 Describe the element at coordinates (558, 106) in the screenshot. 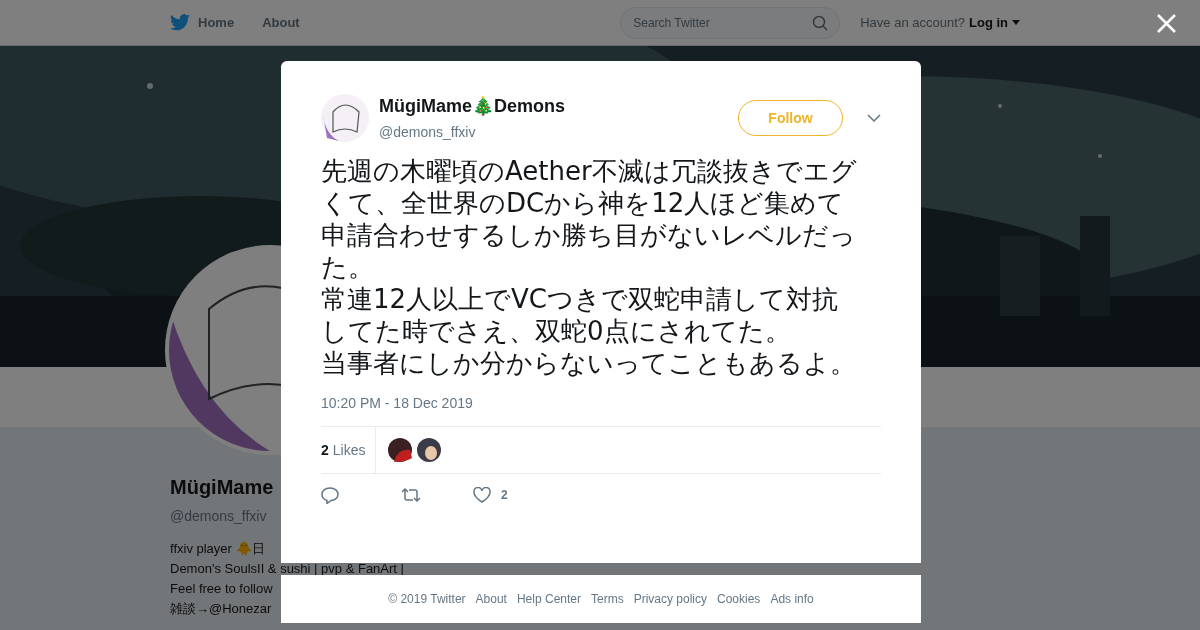

I see `author-name: MügiMame🎄Demons` at that location.